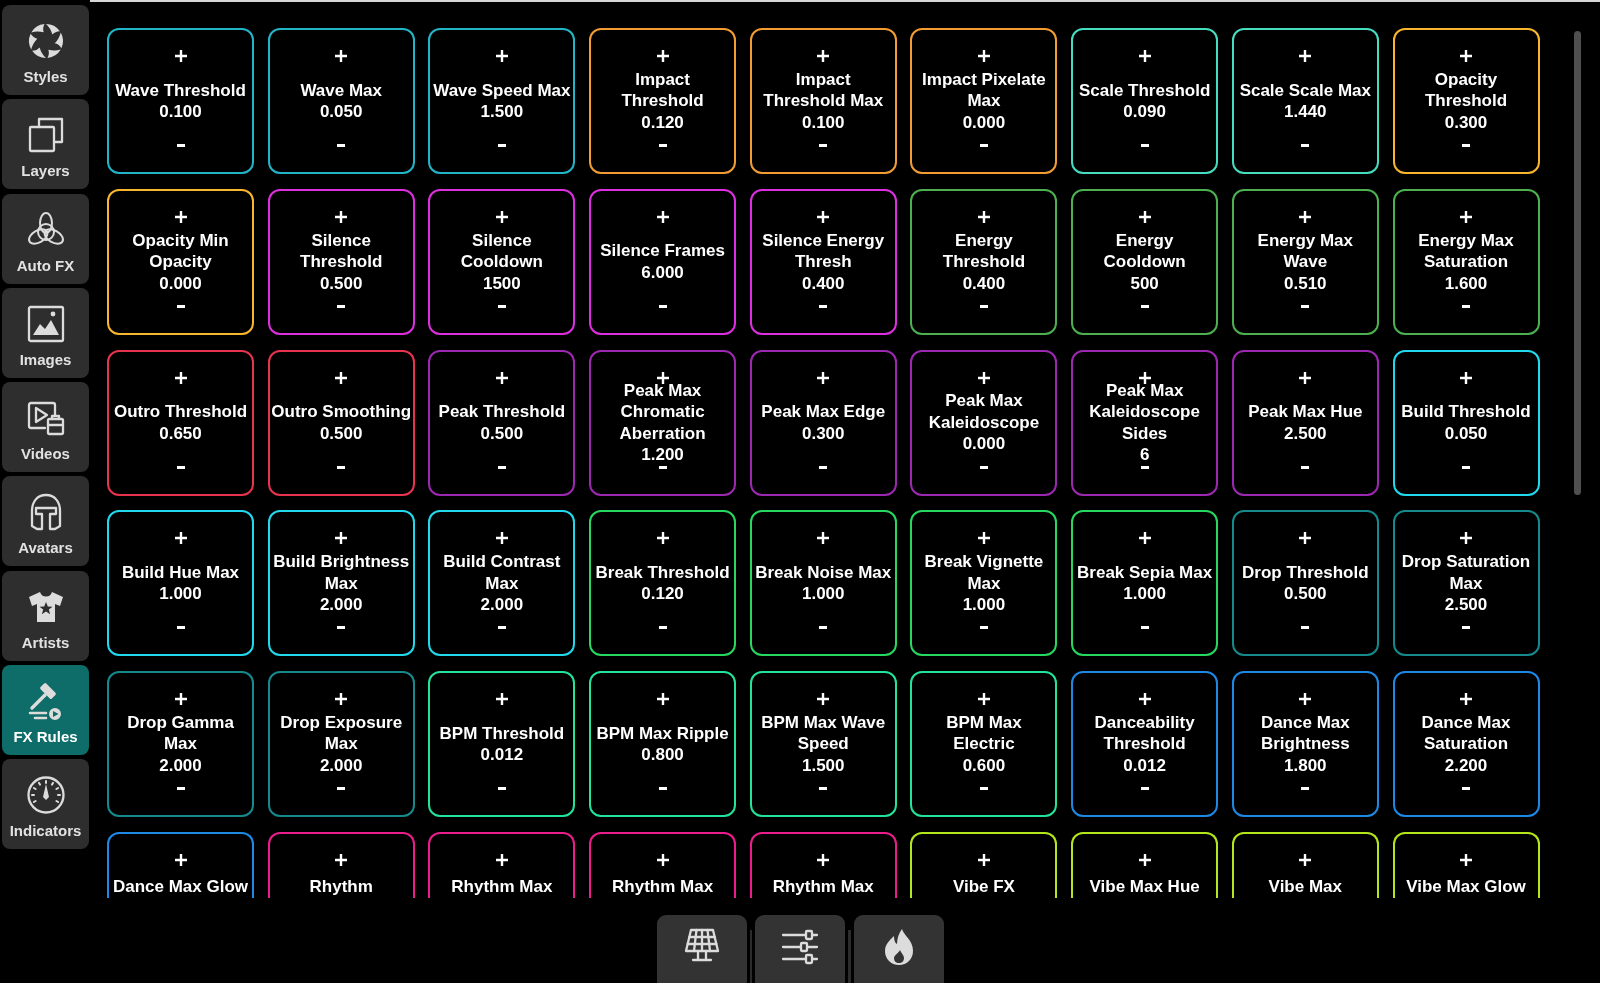 The width and height of the screenshot is (1600, 983). I want to click on sidebar-item: Avatars, so click(45, 521).